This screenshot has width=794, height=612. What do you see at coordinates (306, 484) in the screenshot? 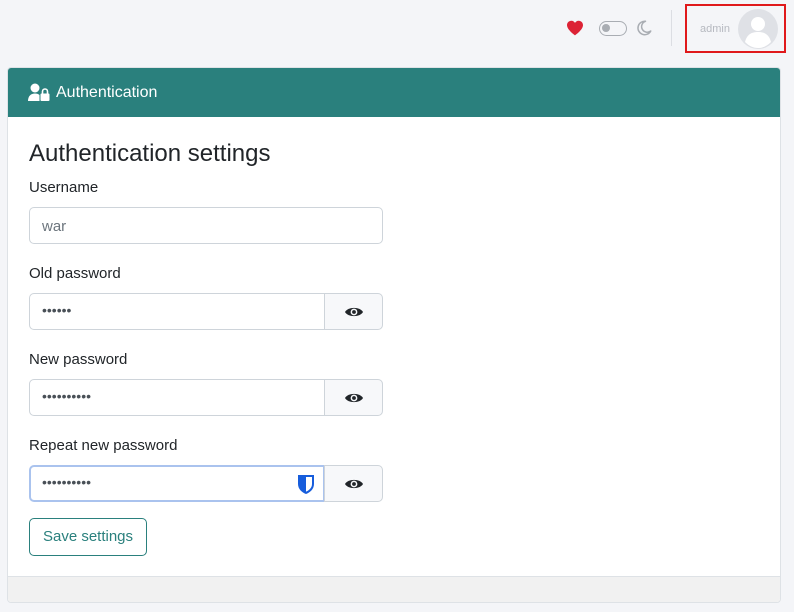
I see `bitwarden-shield-icon` at bounding box center [306, 484].